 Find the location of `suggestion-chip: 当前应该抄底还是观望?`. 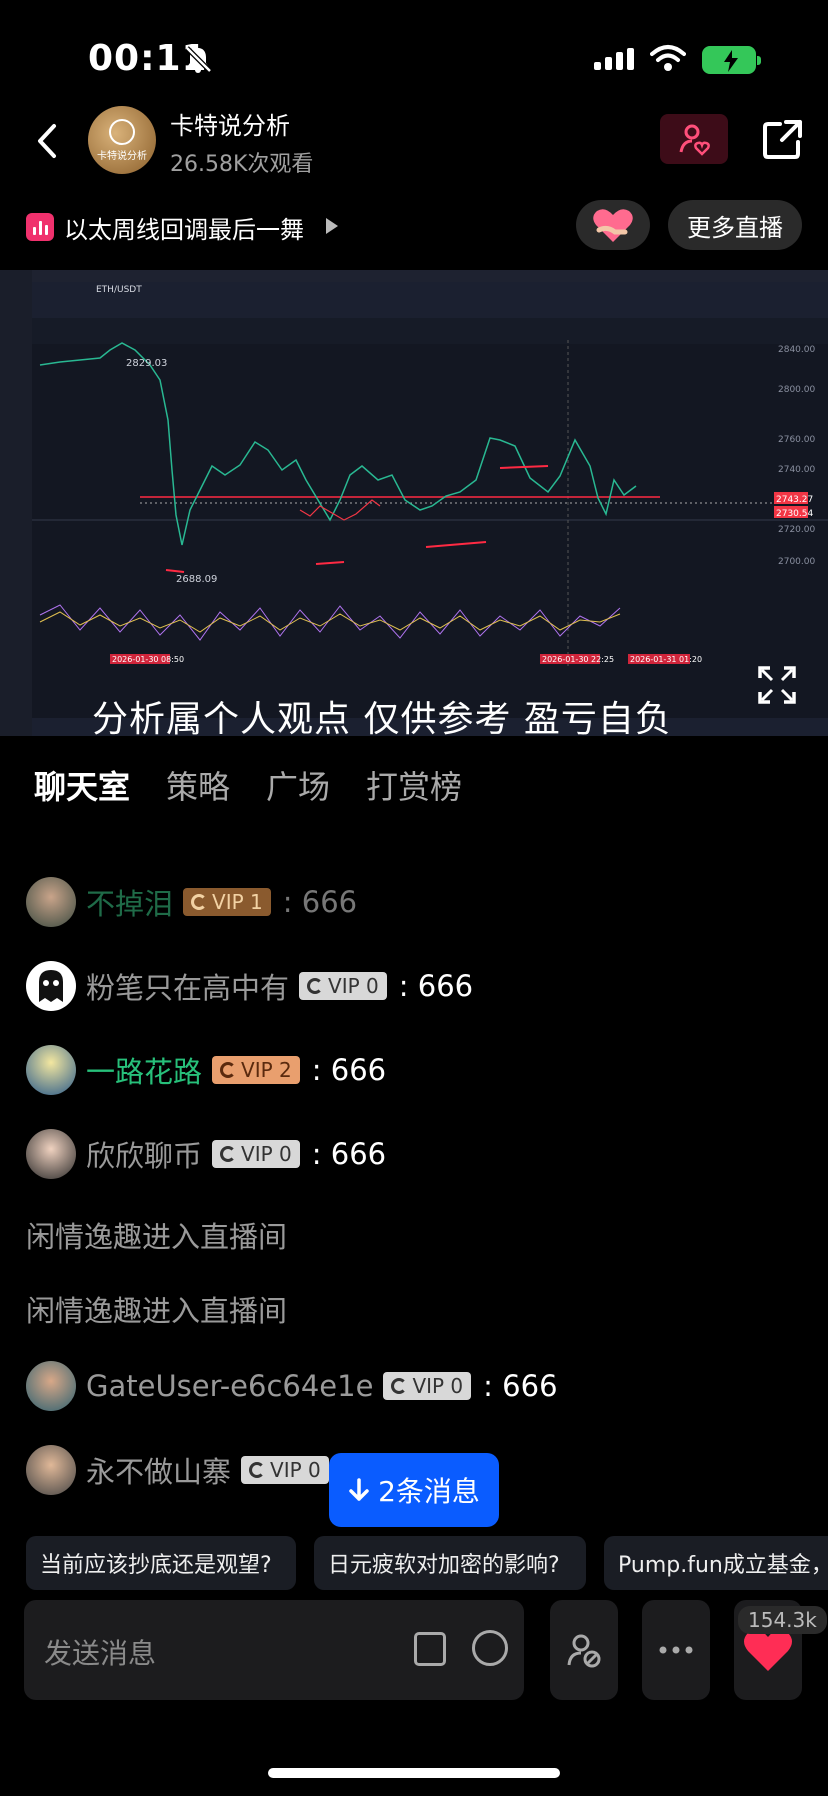

suggestion-chip: 当前应该抄底还是观望? is located at coordinates (161, 1563).